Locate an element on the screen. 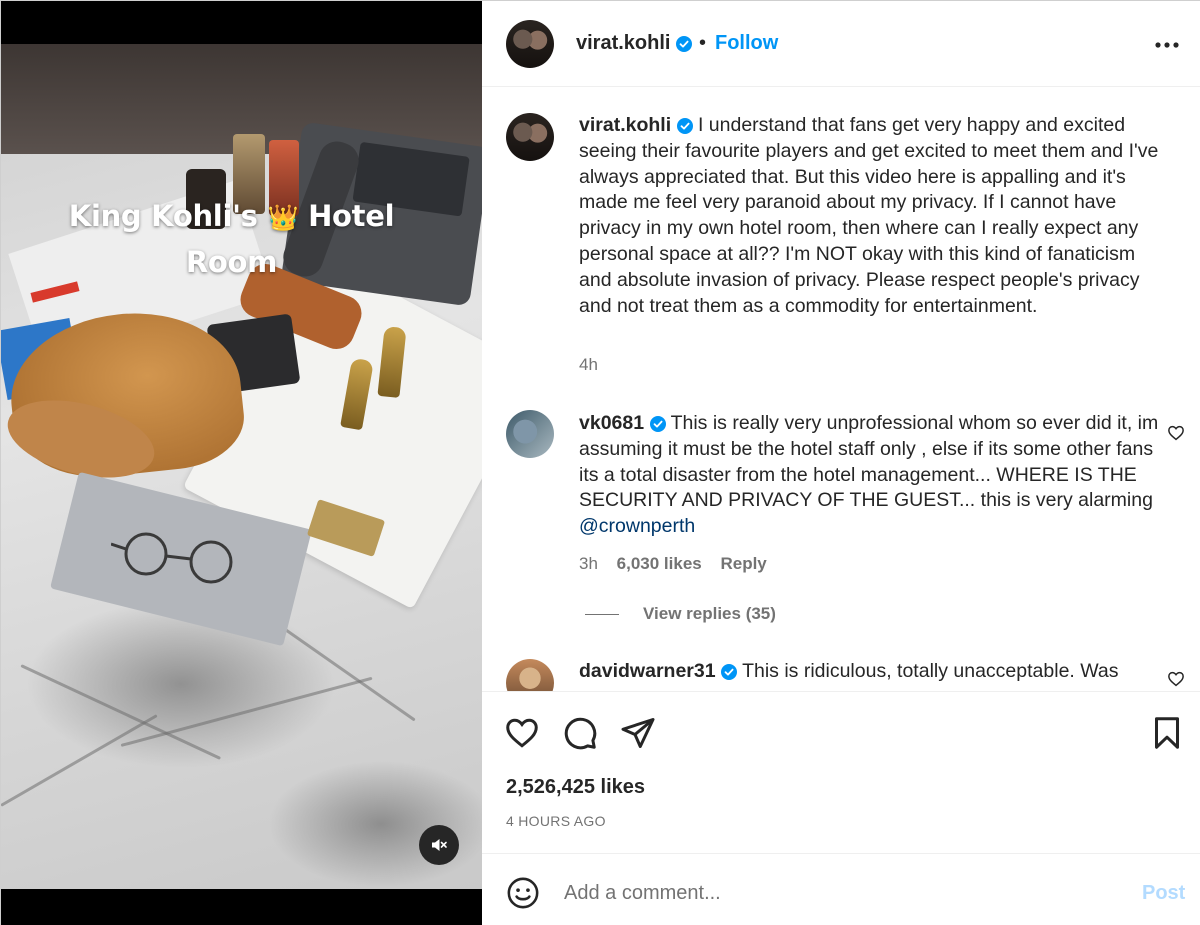  save-bookmark-icon is located at coordinates (1167, 733).